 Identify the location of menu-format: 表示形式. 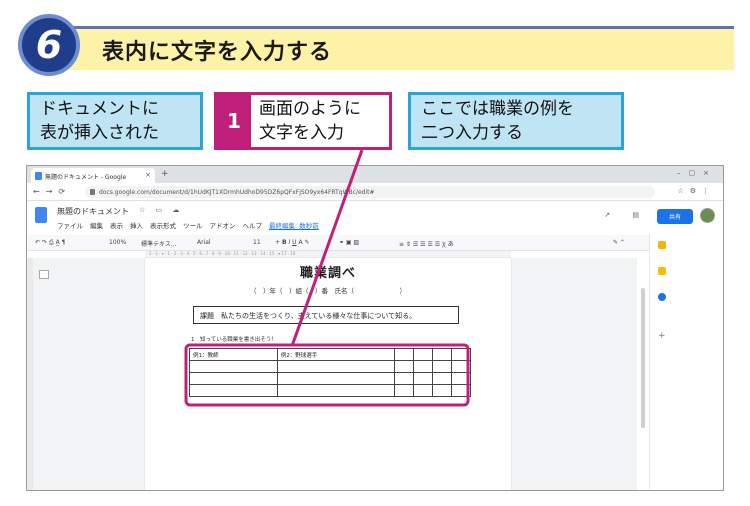
(163, 225).